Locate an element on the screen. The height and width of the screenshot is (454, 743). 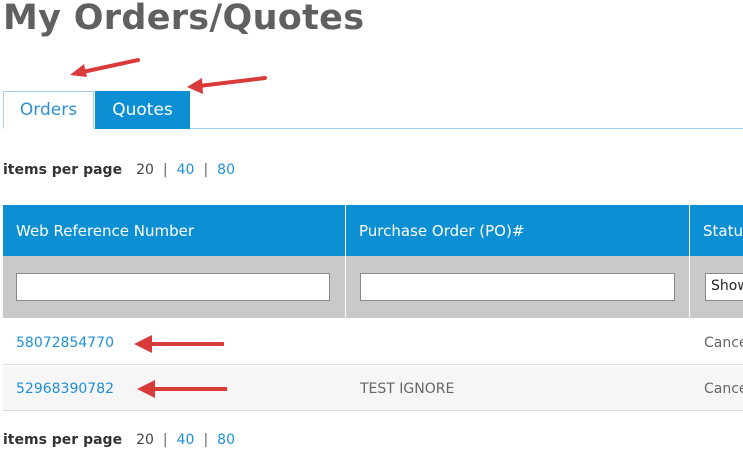
column-header-status: Status is located at coordinates (716, 230).